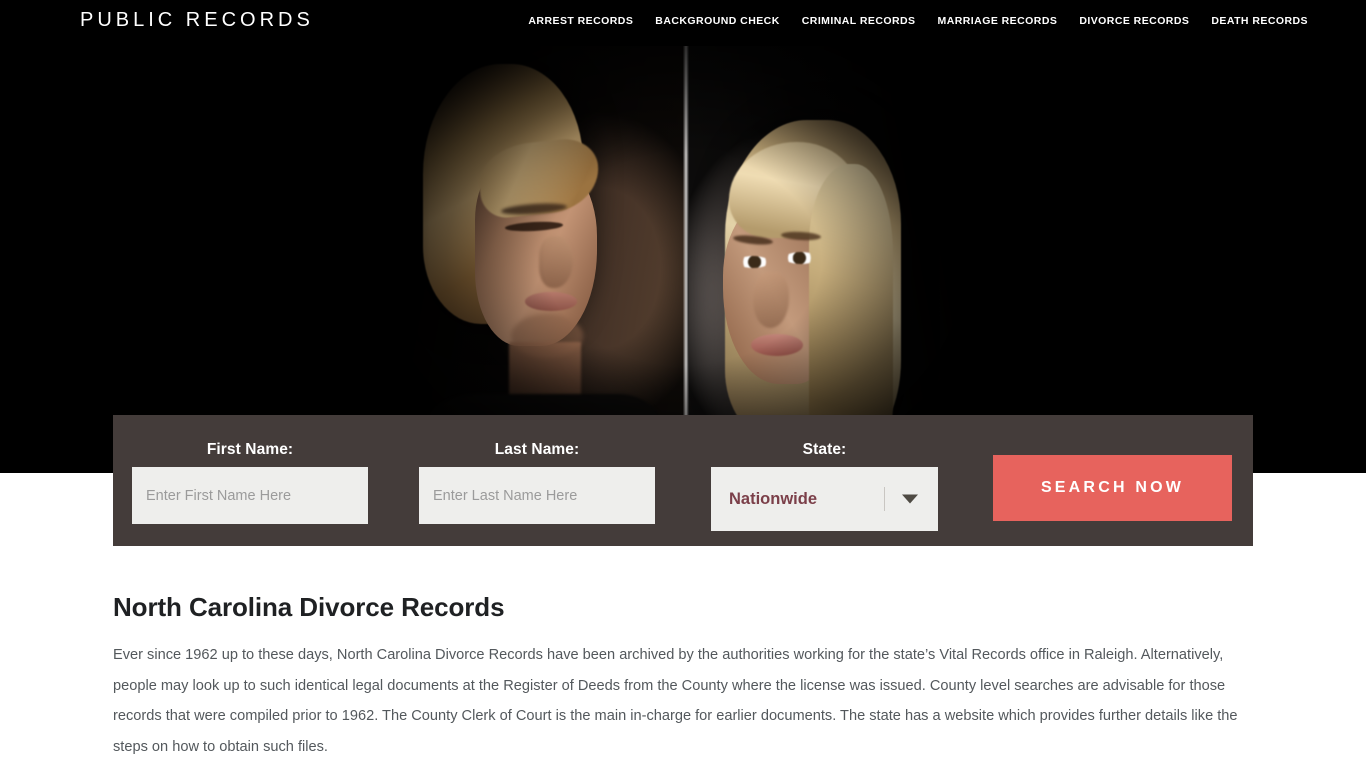 The width and height of the screenshot is (1366, 768). I want to click on photo-divider-line, so click(686, 259).